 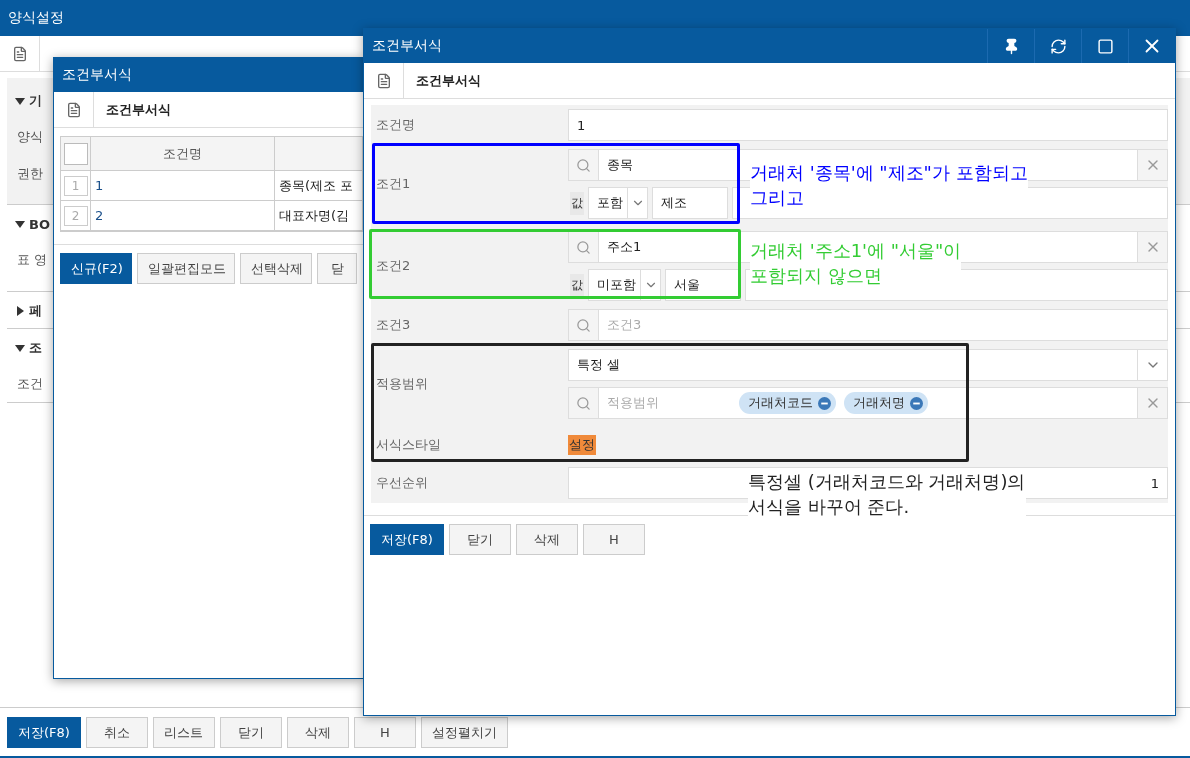 I want to click on section-title: 페, so click(x=35, y=311).